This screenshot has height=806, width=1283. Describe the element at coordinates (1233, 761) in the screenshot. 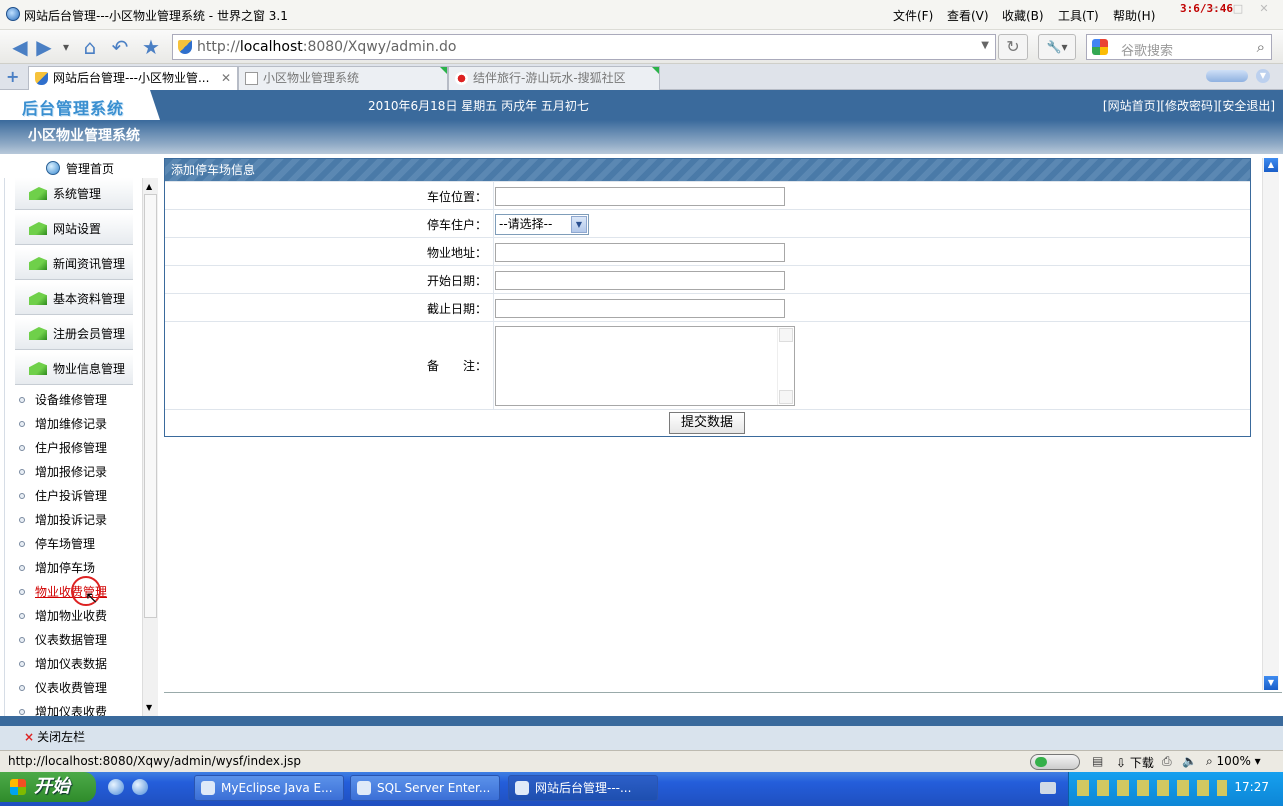

I see `zoom-level: ⌕ 100% ▾` at that location.